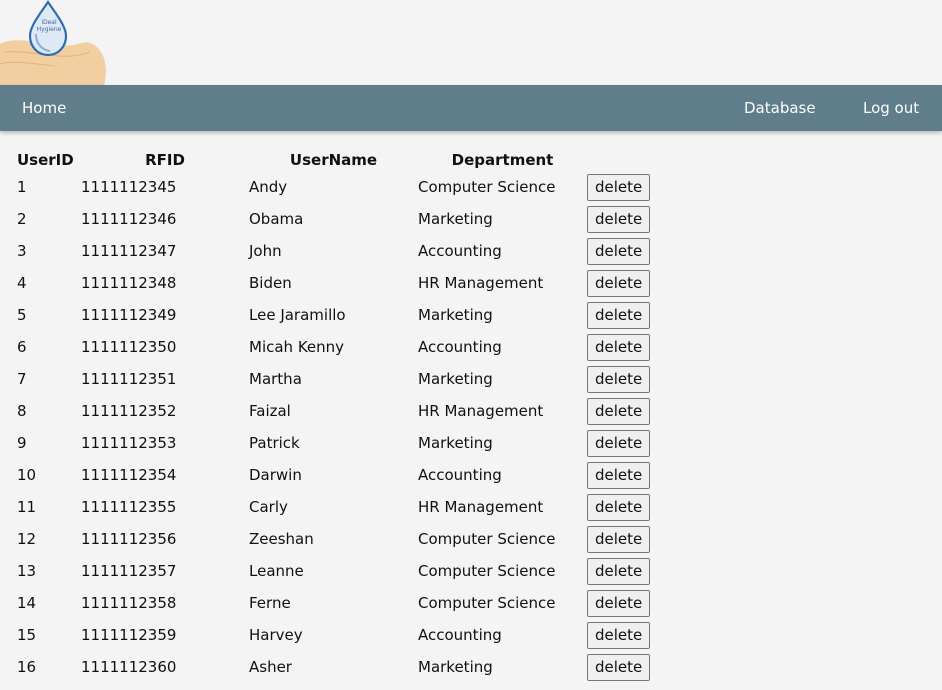 This screenshot has height=690, width=942. Describe the element at coordinates (268, 187) in the screenshot. I see `cell-user-name: Andy` at that location.